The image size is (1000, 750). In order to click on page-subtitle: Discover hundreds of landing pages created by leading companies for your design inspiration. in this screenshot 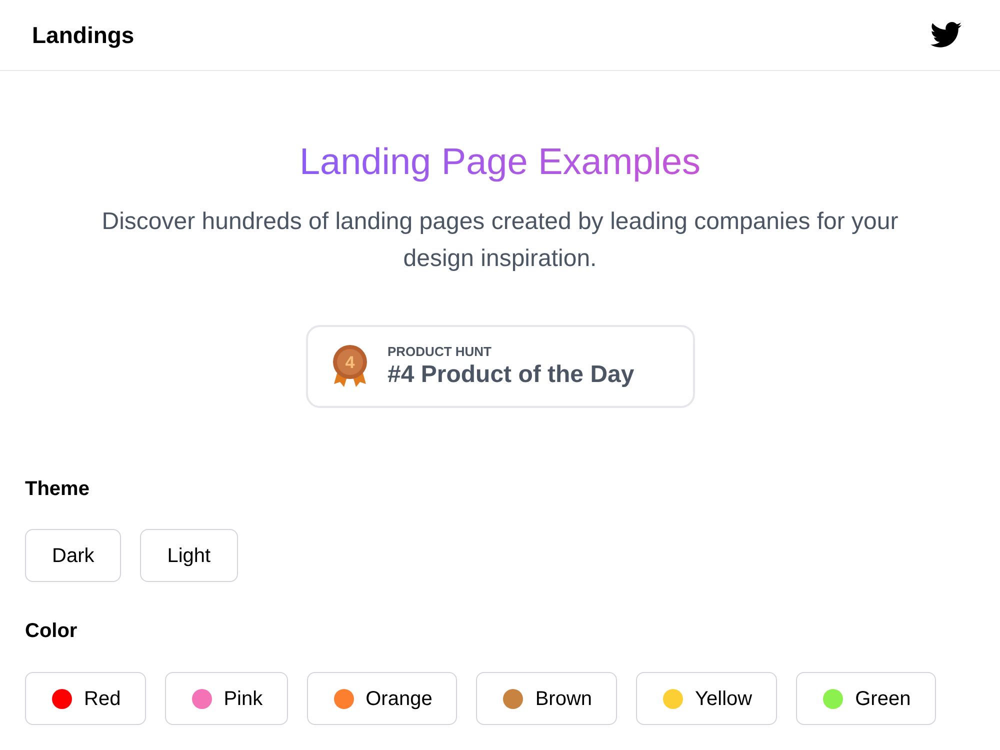, I will do `click(500, 240)`.